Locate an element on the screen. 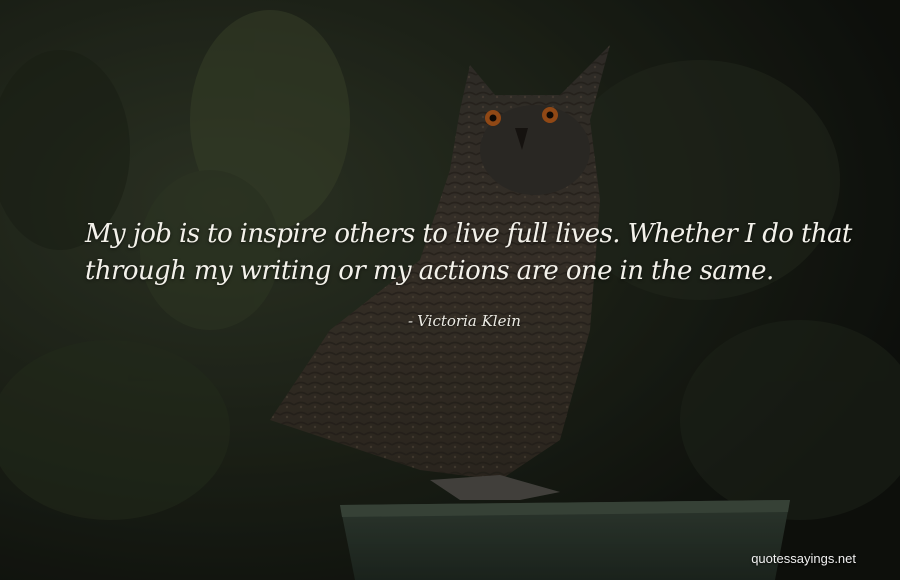  author-name: Victoria Klein is located at coordinates (469, 321).